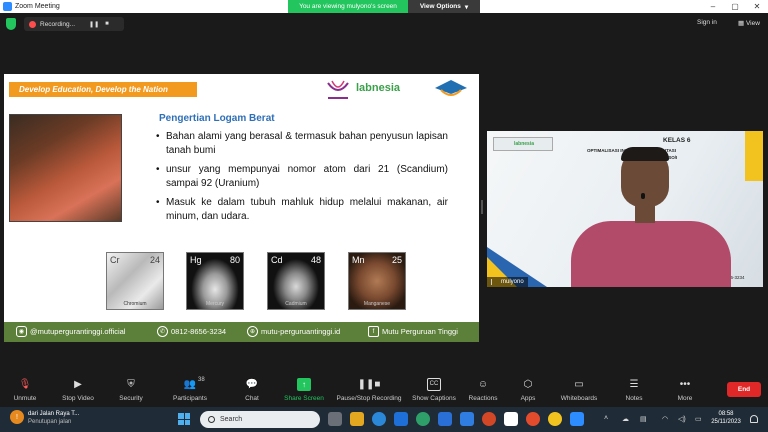 This screenshot has height=432, width=768. What do you see at coordinates (190, 390) in the screenshot?
I see `participants-button: 👥 38 Participants` at bounding box center [190, 390].